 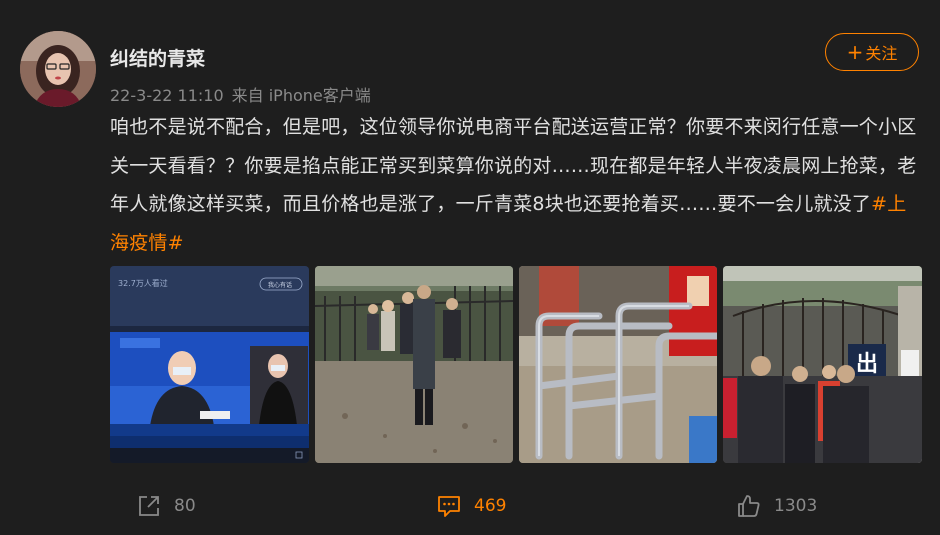 I want to click on repost-button: 80, so click(x=166, y=506).